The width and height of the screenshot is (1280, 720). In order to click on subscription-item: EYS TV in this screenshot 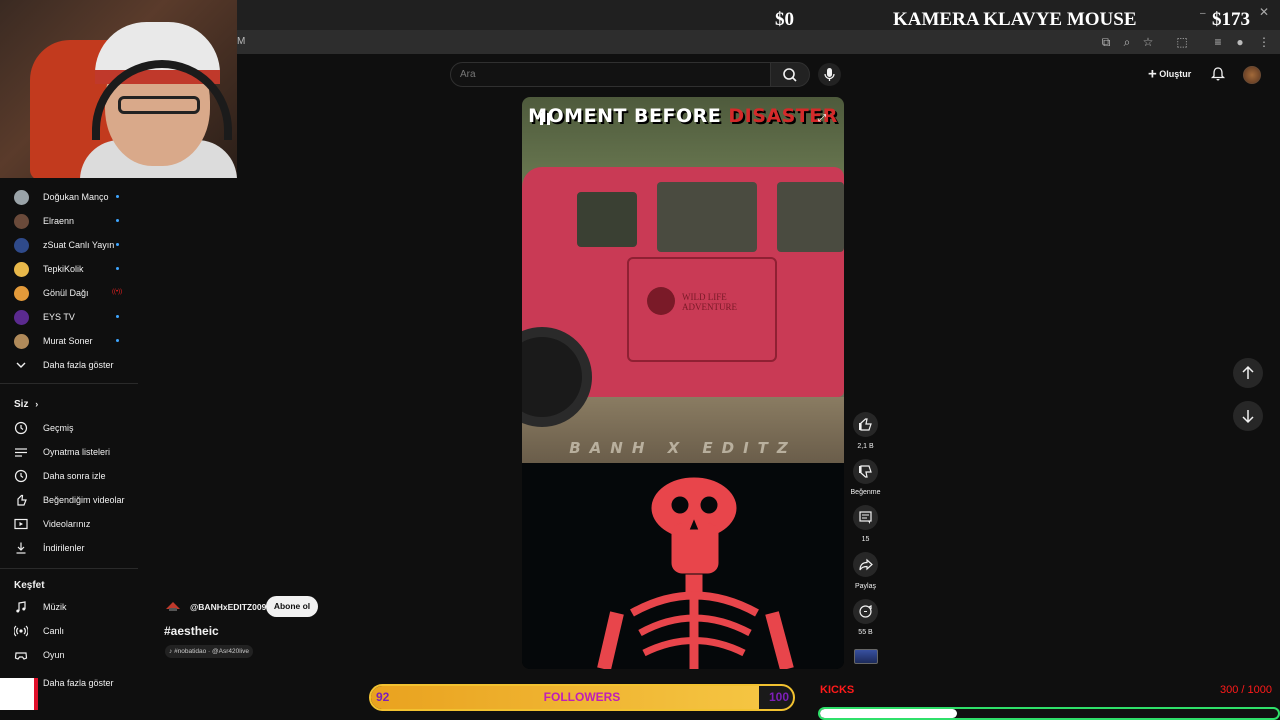, I will do `click(69, 317)`.